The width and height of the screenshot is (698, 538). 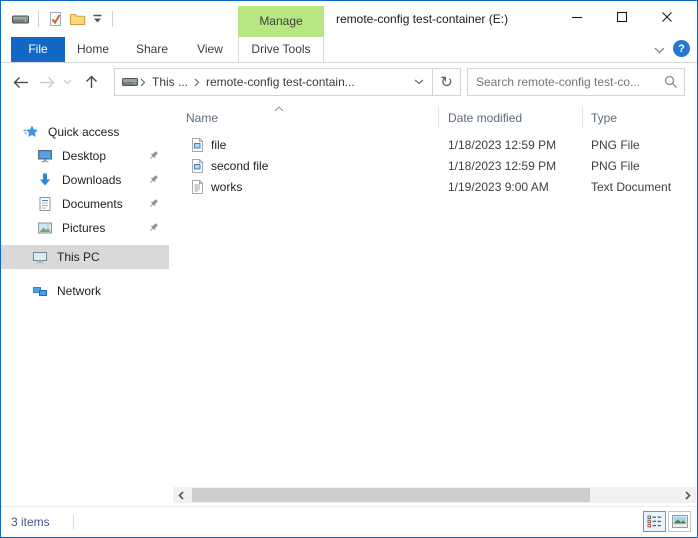 What do you see at coordinates (21, 82) in the screenshot?
I see `back-button` at bounding box center [21, 82].